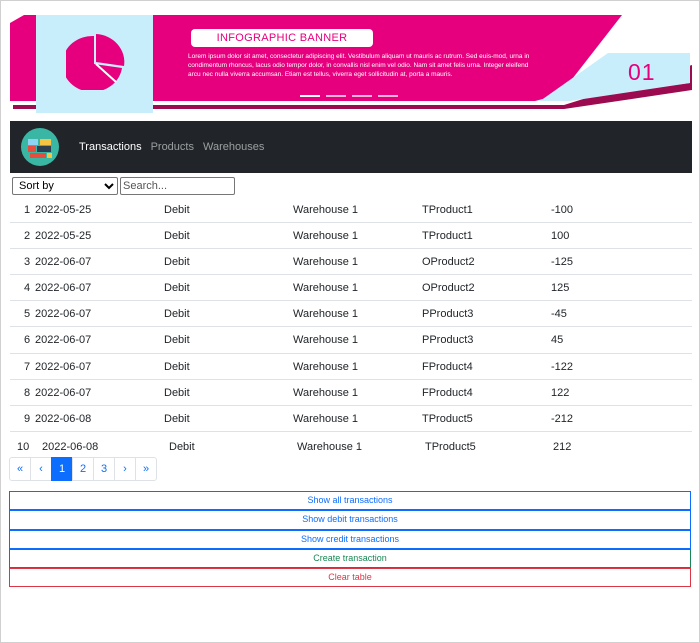  What do you see at coordinates (62, 469) in the screenshot?
I see `page-1-button: 1` at bounding box center [62, 469].